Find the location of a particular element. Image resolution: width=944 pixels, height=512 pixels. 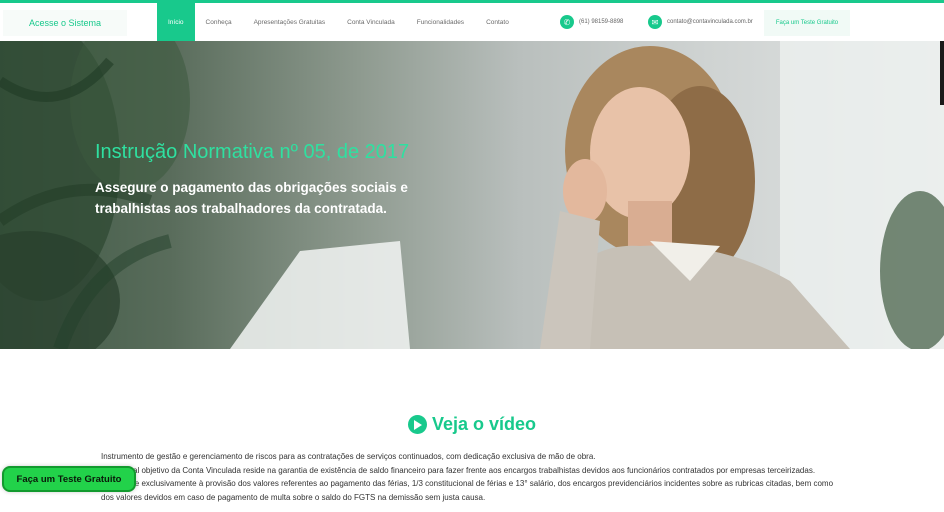

phone-contact: ✆ (61) 98159-8898 is located at coordinates (591, 22).